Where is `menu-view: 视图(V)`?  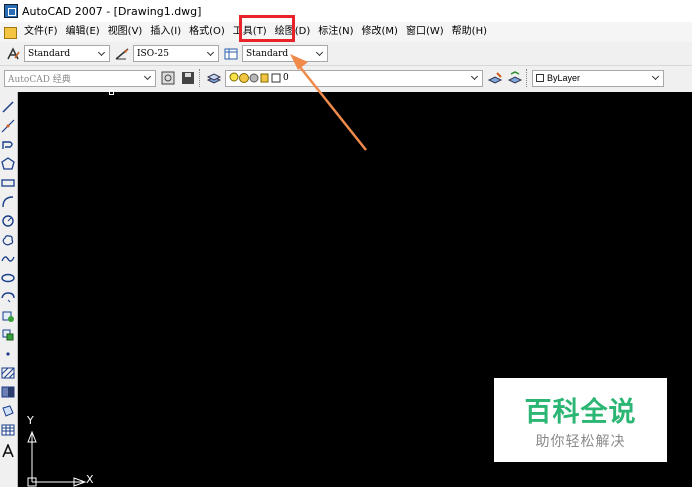
menu-view: 视图(V) is located at coordinates (125, 32).